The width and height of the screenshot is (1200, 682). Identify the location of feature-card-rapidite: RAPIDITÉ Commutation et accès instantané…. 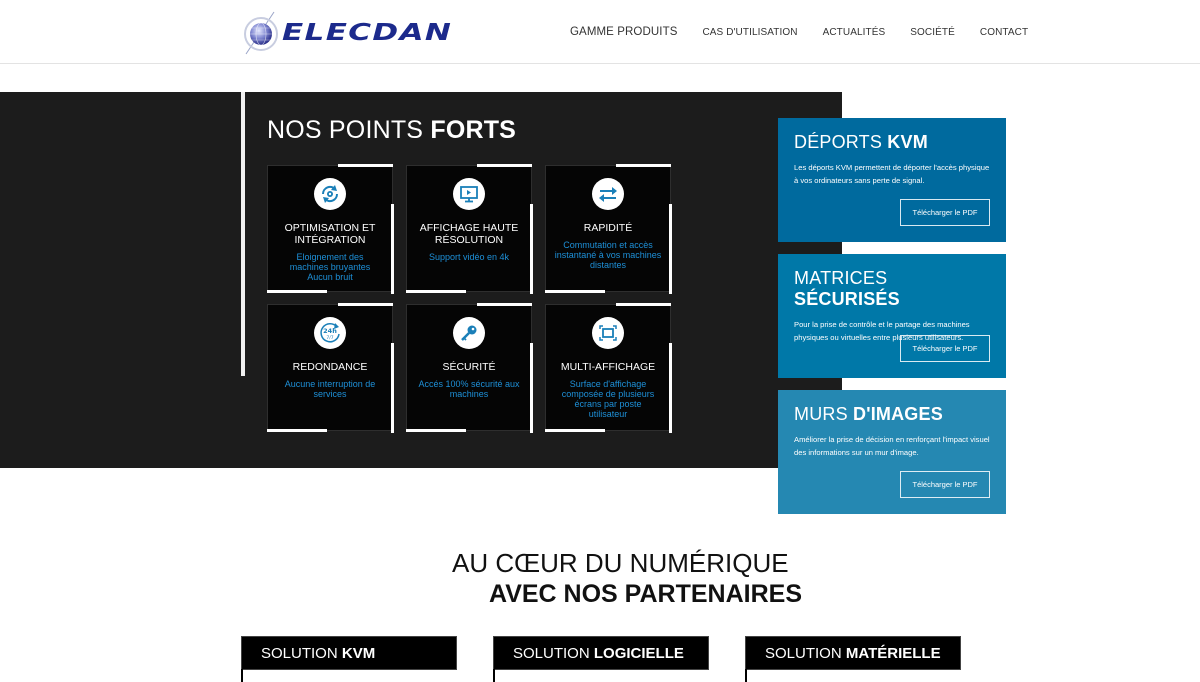
(608, 229).